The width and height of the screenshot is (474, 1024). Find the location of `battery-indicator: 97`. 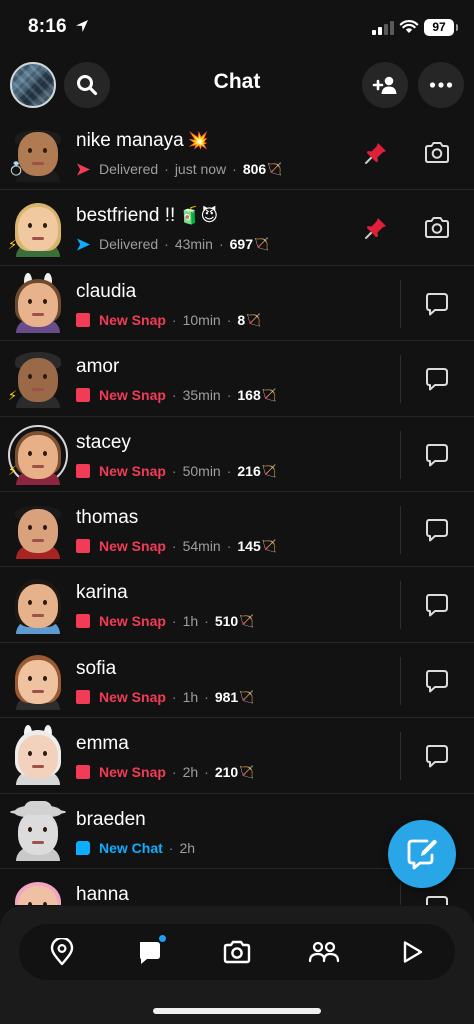

battery-indicator: 97 is located at coordinates (441, 27).